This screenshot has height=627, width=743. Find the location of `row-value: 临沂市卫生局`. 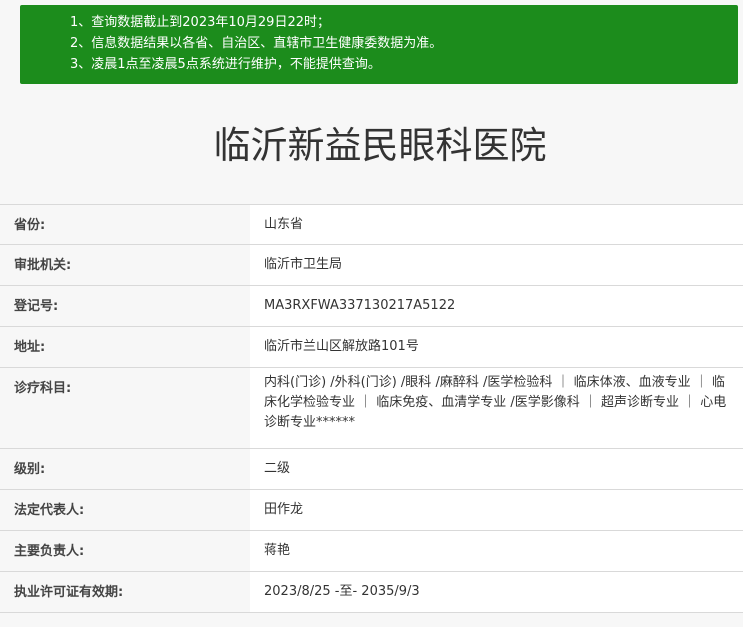

row-value: 临沂市卫生局 is located at coordinates (496, 265).